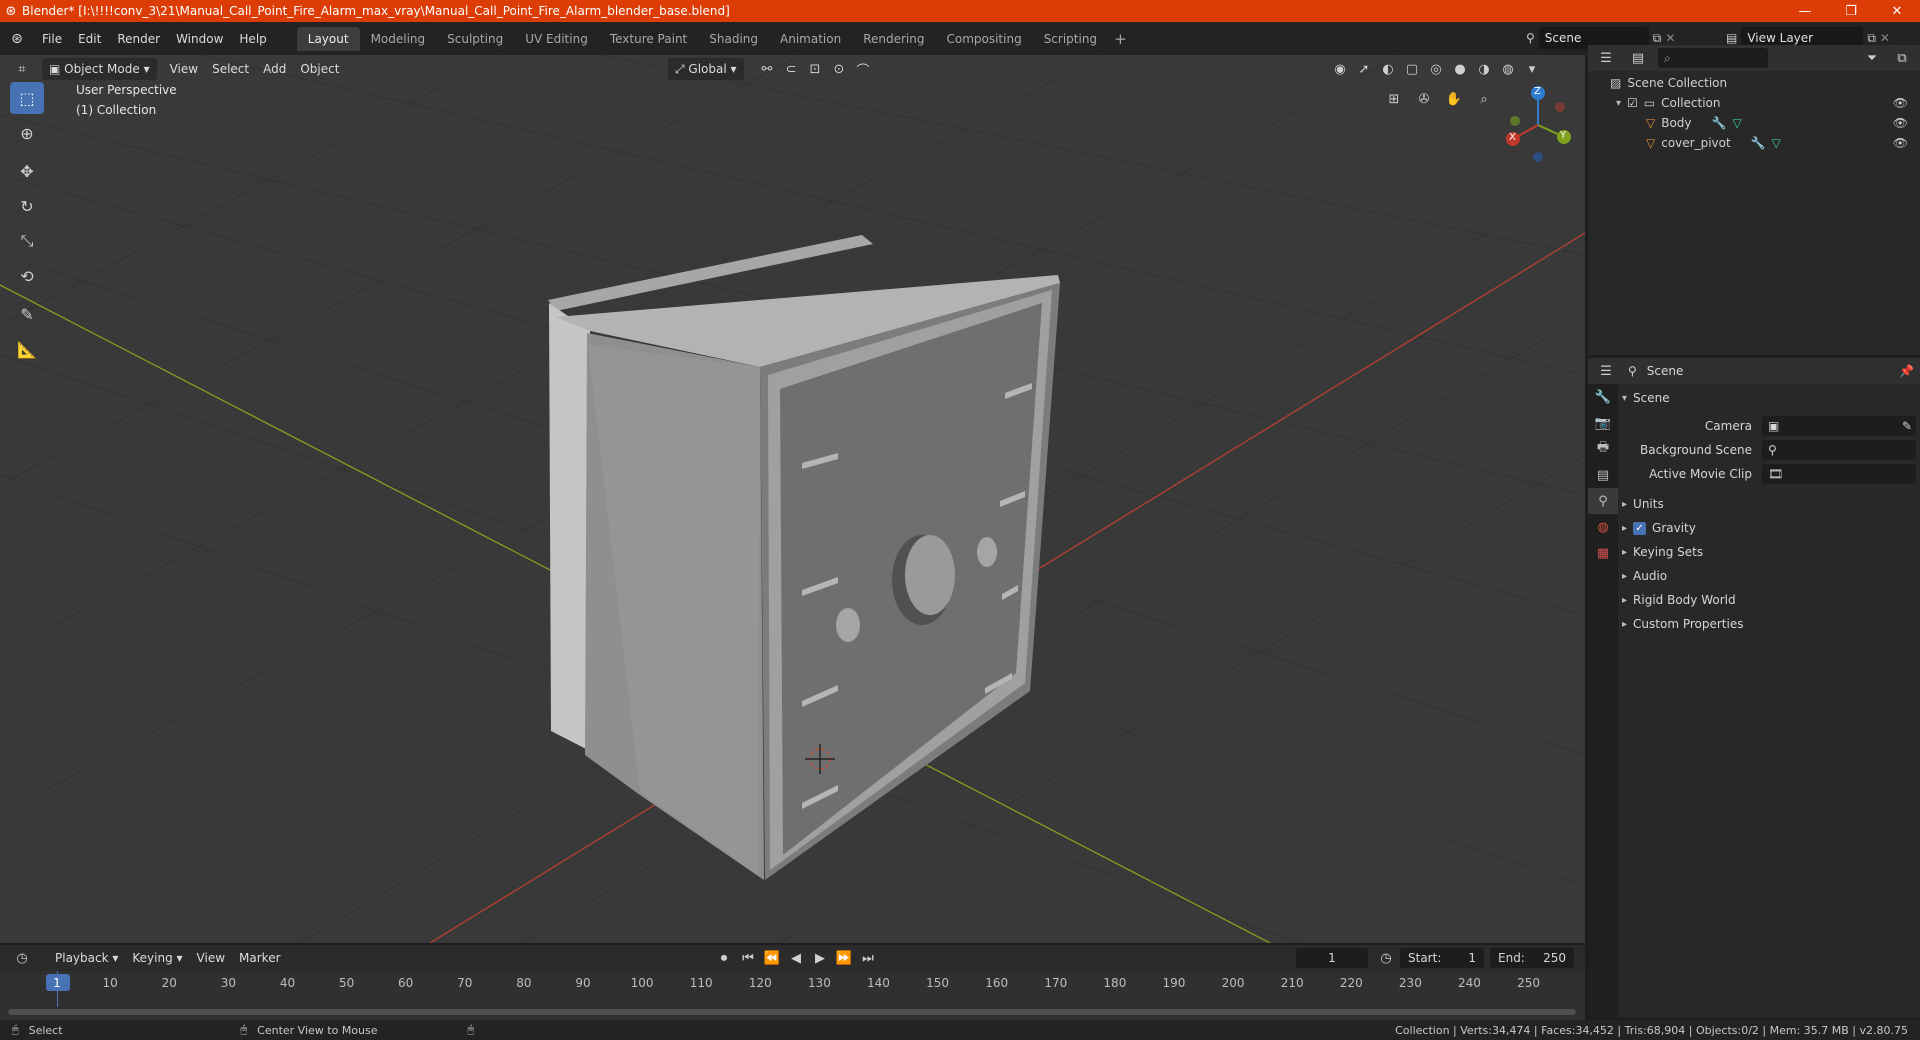 The image size is (1920, 1040). I want to click on zoom-icon: ⌕, so click(1484, 99).